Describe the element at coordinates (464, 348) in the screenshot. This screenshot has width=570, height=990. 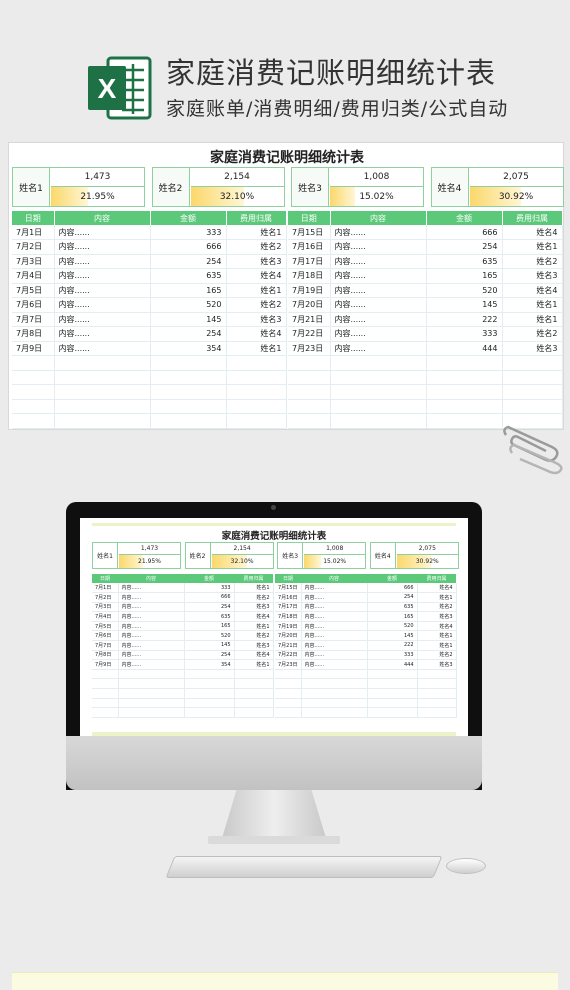
I see `table-cell: 444` at that location.